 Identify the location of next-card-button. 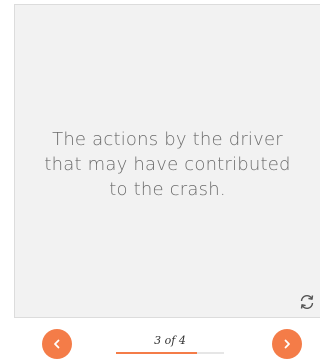
(287, 344).